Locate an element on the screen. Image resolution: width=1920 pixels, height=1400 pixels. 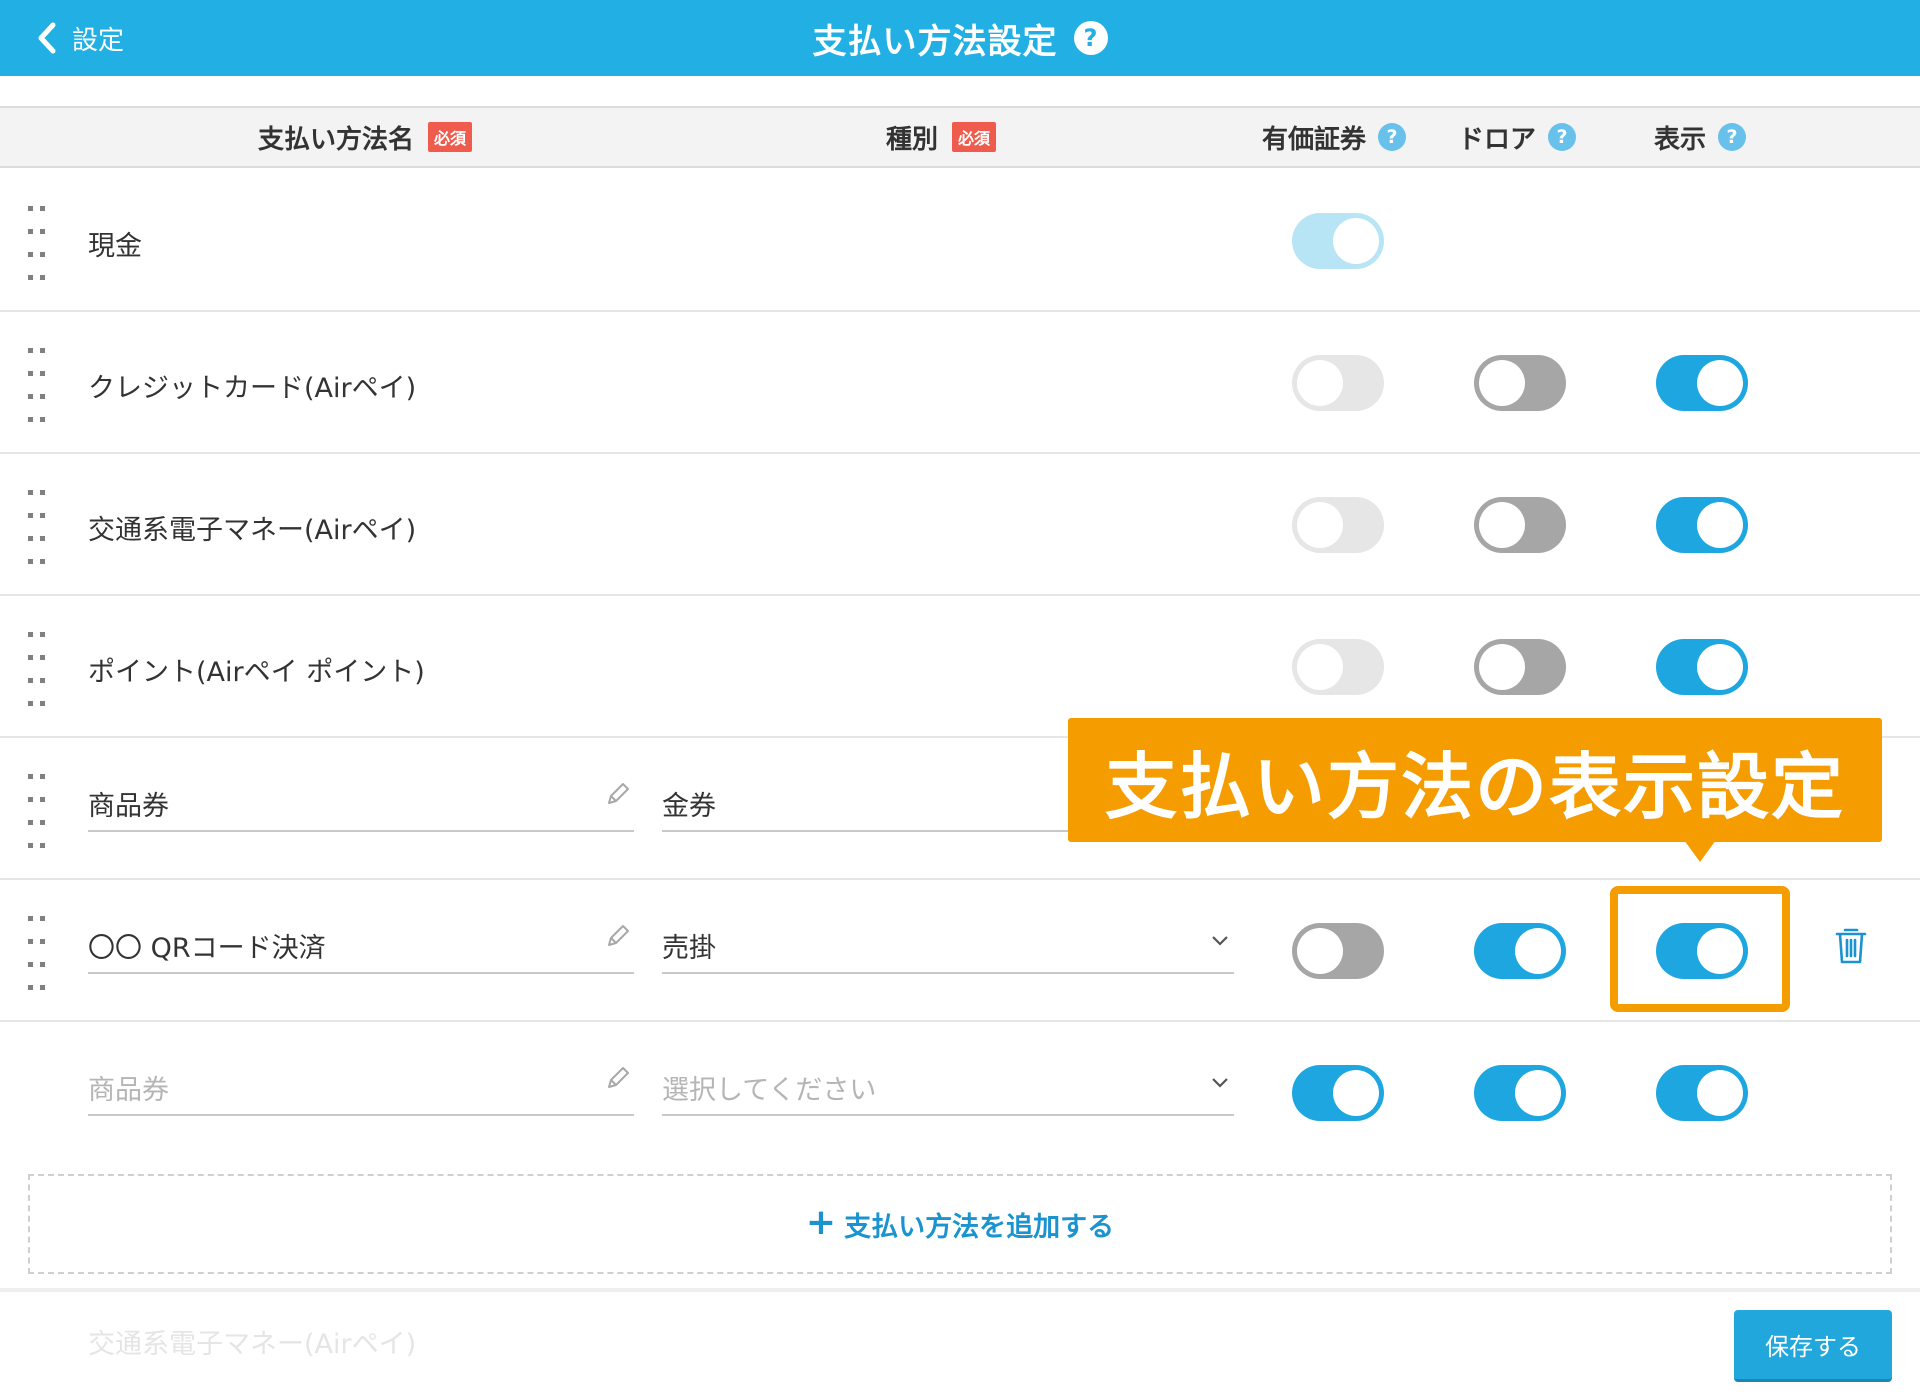
annotation-label: 支払い方法の表示設定 is located at coordinates (1474, 786).